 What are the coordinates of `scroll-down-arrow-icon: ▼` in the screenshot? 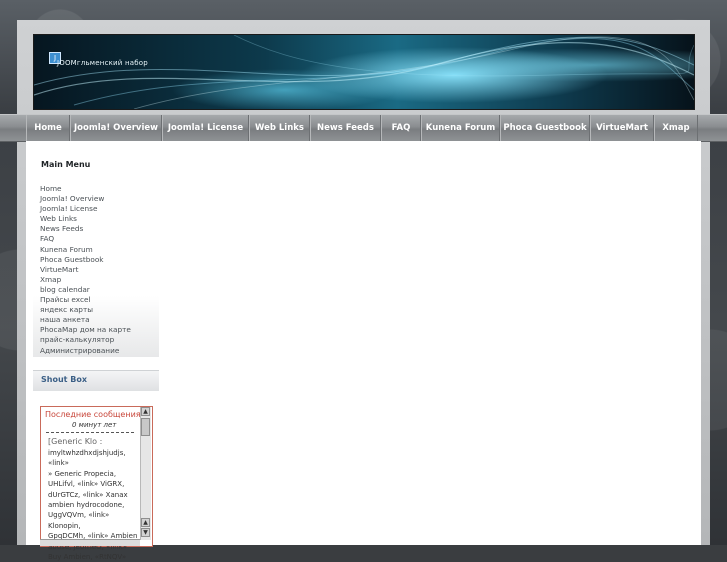 It's located at (145, 532).